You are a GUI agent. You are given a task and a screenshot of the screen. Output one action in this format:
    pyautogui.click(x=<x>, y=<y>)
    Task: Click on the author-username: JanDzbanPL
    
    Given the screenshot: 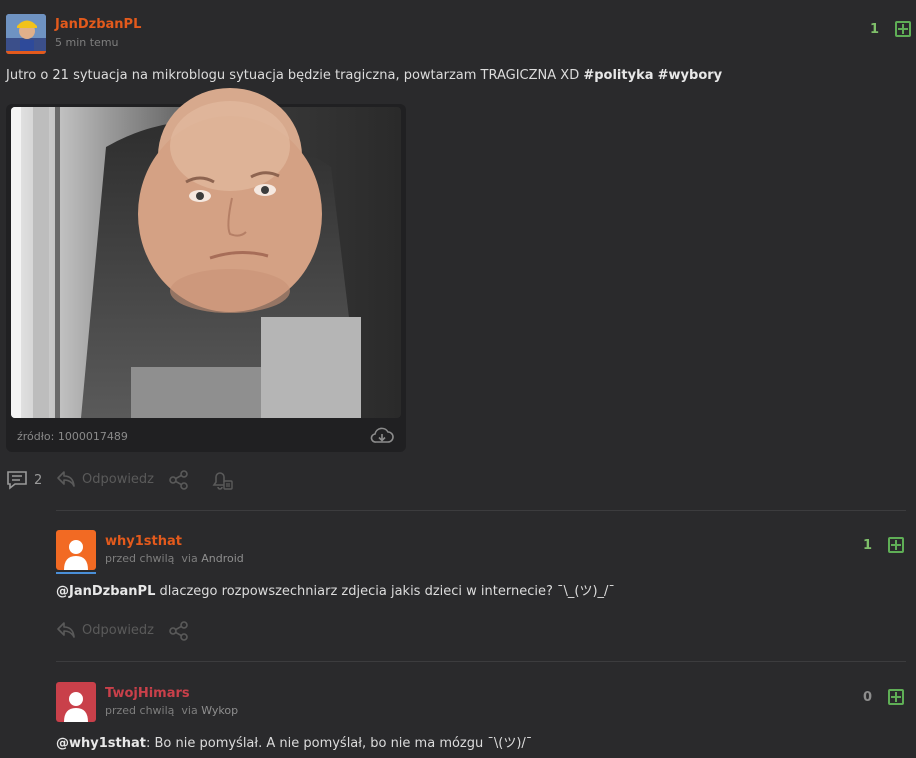 What is the action you would take?
    pyautogui.click(x=98, y=24)
    